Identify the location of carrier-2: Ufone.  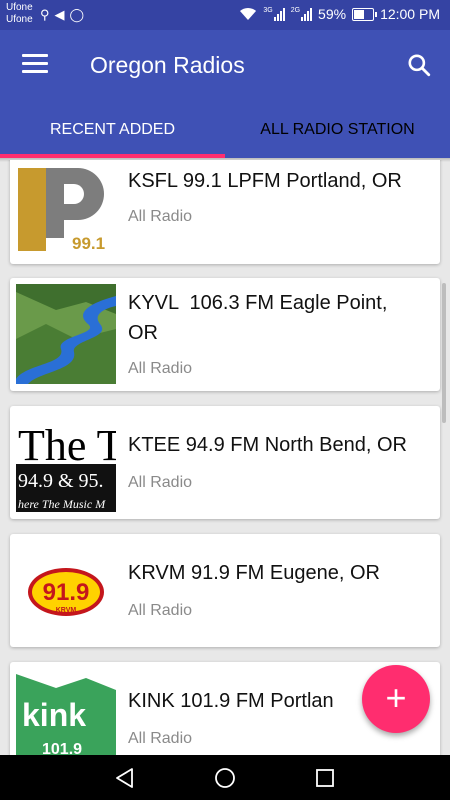
(19, 19).